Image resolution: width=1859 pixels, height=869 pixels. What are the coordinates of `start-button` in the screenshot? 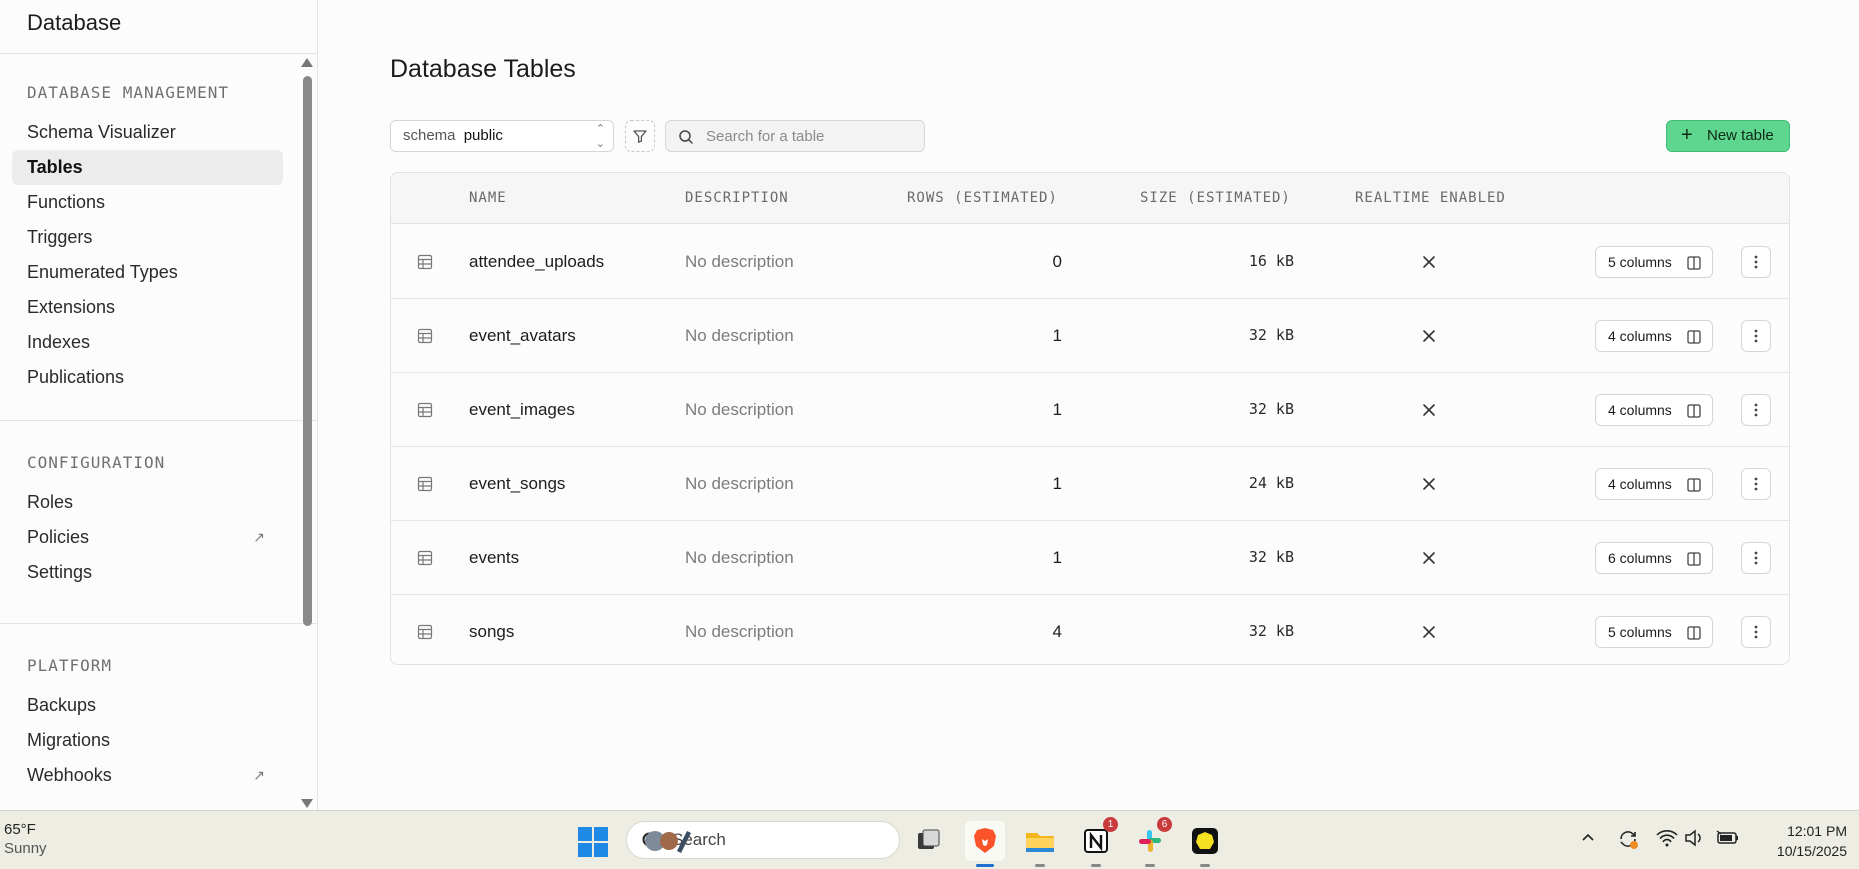 It's located at (593, 844).